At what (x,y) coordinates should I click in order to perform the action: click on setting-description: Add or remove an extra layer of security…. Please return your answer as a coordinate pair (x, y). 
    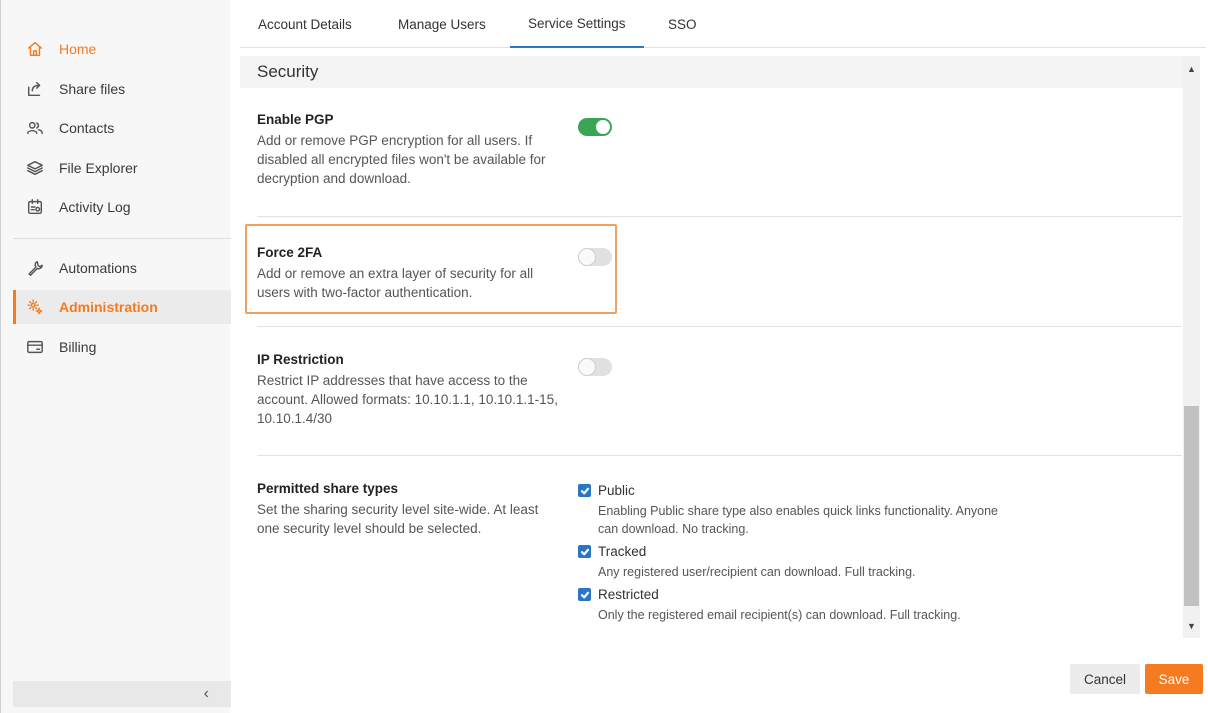
    Looking at the image, I should click on (395, 283).